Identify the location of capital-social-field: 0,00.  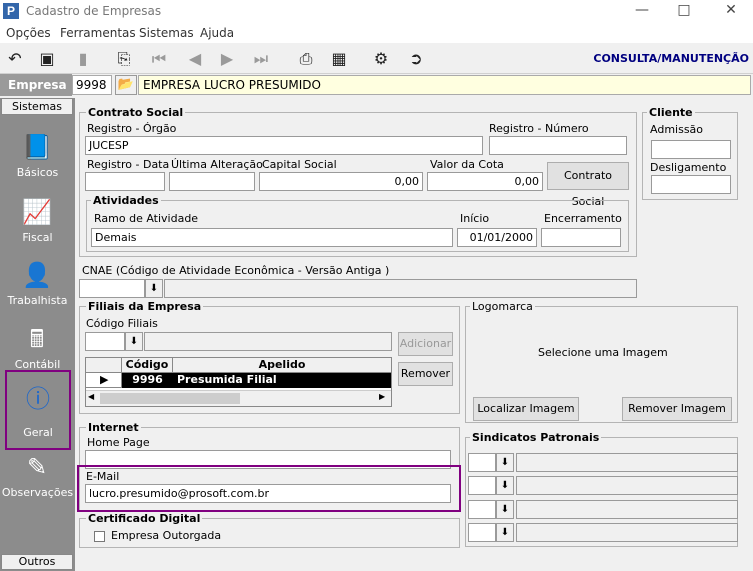
(341, 181).